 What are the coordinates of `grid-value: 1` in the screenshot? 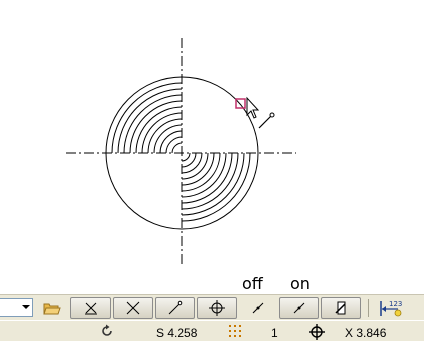 It's located at (274, 333).